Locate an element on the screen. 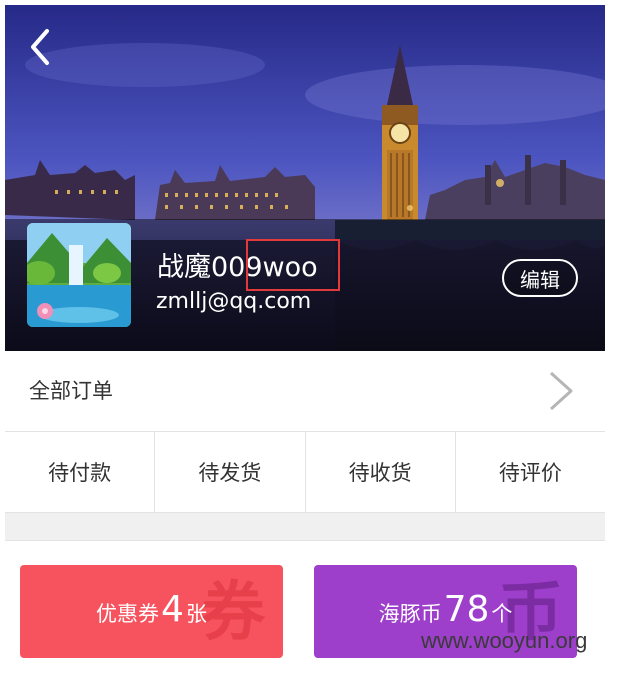  back-button is located at coordinates (41, 47).